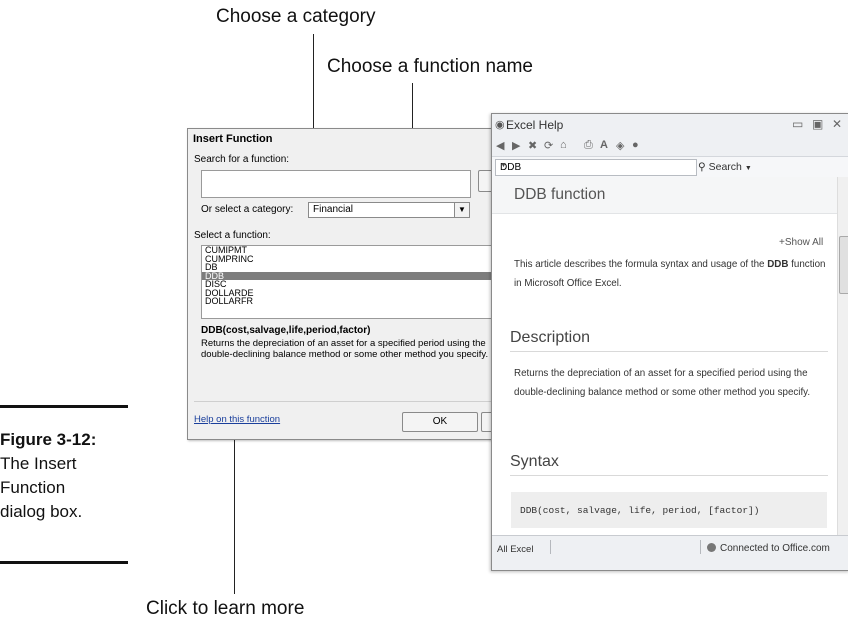 The height and width of the screenshot is (624, 848). Describe the element at coordinates (354, 259) in the screenshot. I see `function-list-item: CUMPRINC` at that location.